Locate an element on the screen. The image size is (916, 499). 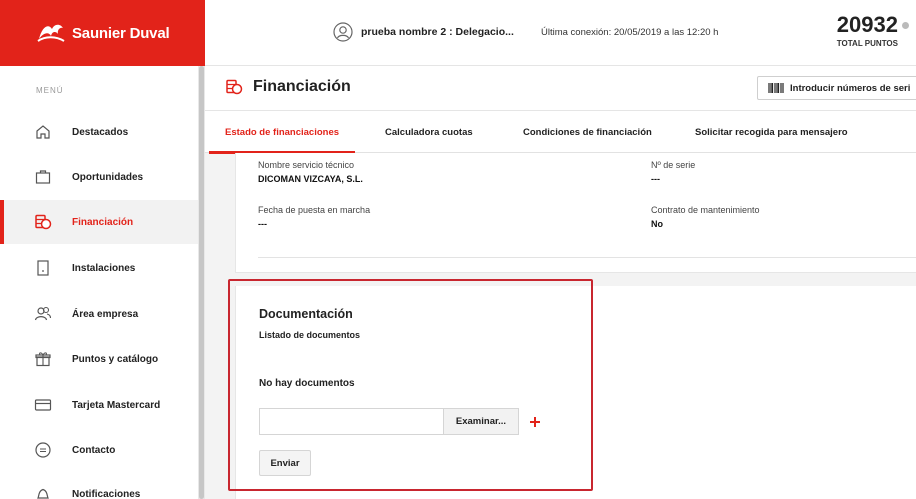
documents-subtitle: Listado de documentos is located at coordinates (310, 335).